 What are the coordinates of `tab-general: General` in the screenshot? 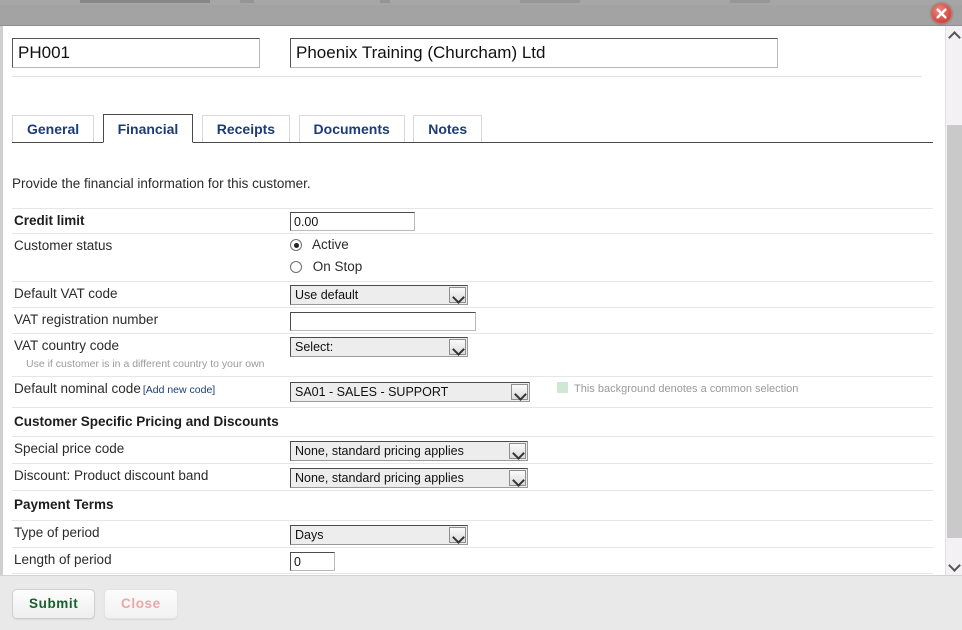 It's located at (53, 129).